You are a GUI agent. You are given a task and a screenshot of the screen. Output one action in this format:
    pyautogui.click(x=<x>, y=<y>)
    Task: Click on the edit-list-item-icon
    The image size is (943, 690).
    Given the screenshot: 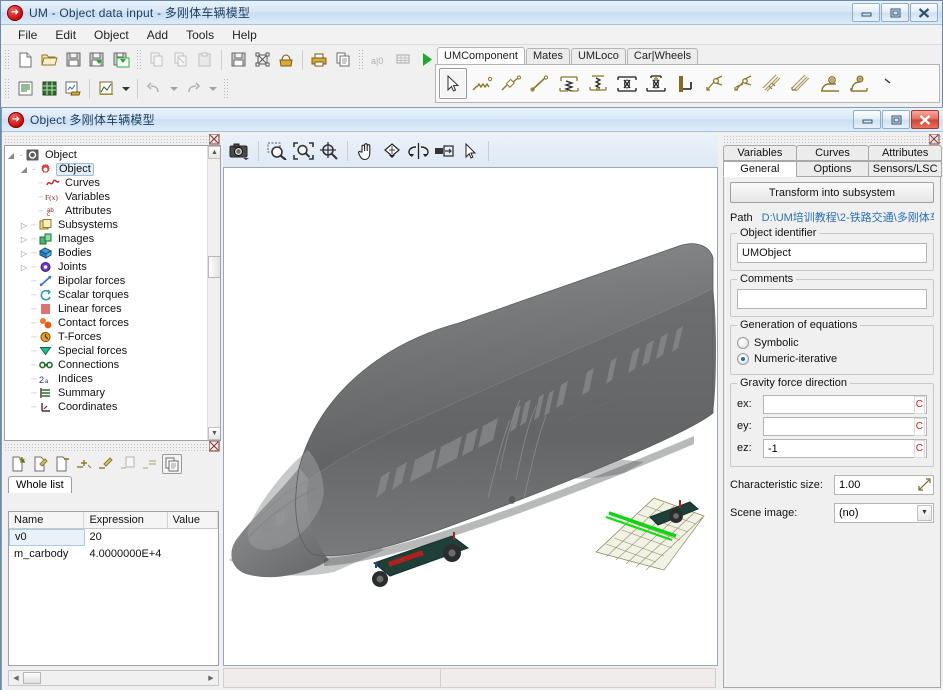 What is the action you would take?
    pyautogui.click(x=106, y=464)
    